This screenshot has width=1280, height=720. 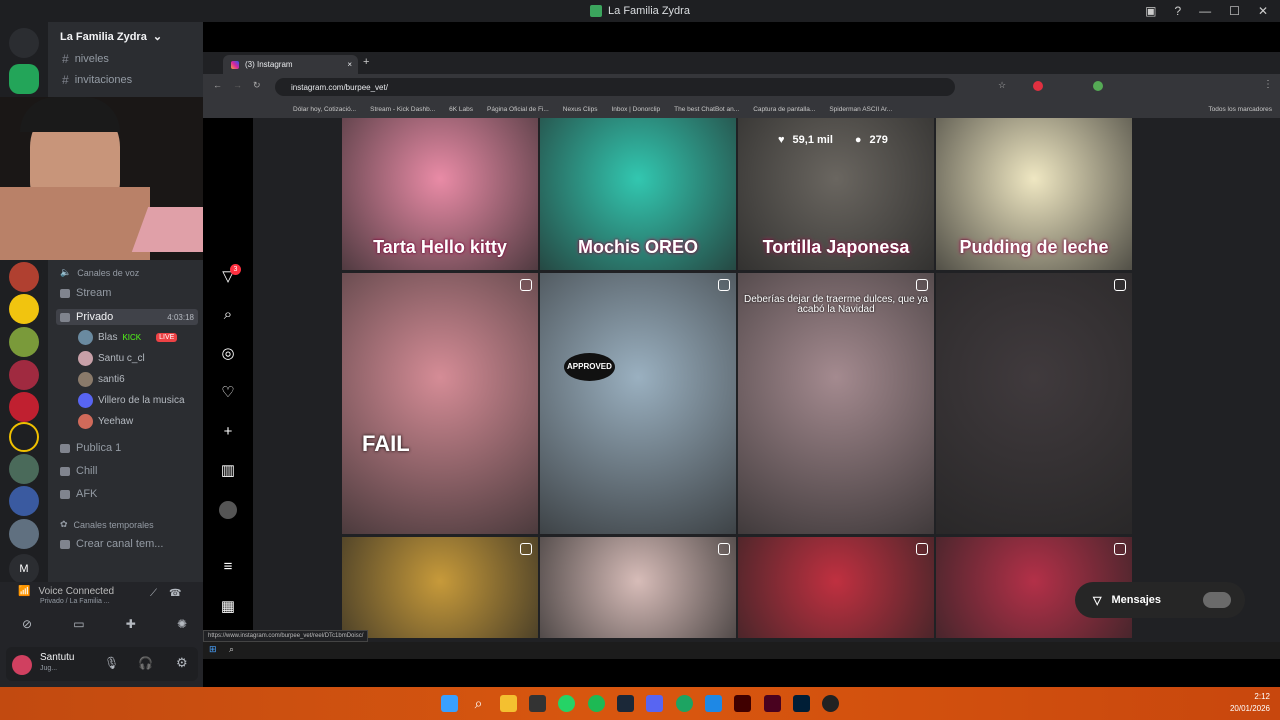 I want to click on discord-icon, so click(x=654, y=703).